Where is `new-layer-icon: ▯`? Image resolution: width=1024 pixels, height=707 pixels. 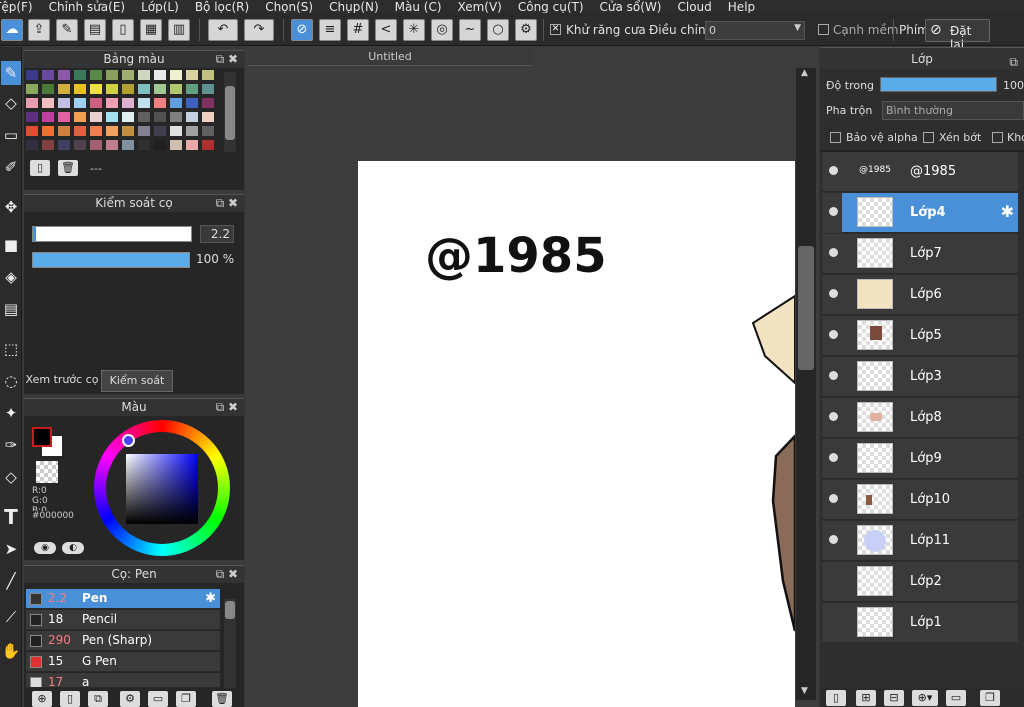 new-layer-icon: ▯ is located at coordinates (836, 698).